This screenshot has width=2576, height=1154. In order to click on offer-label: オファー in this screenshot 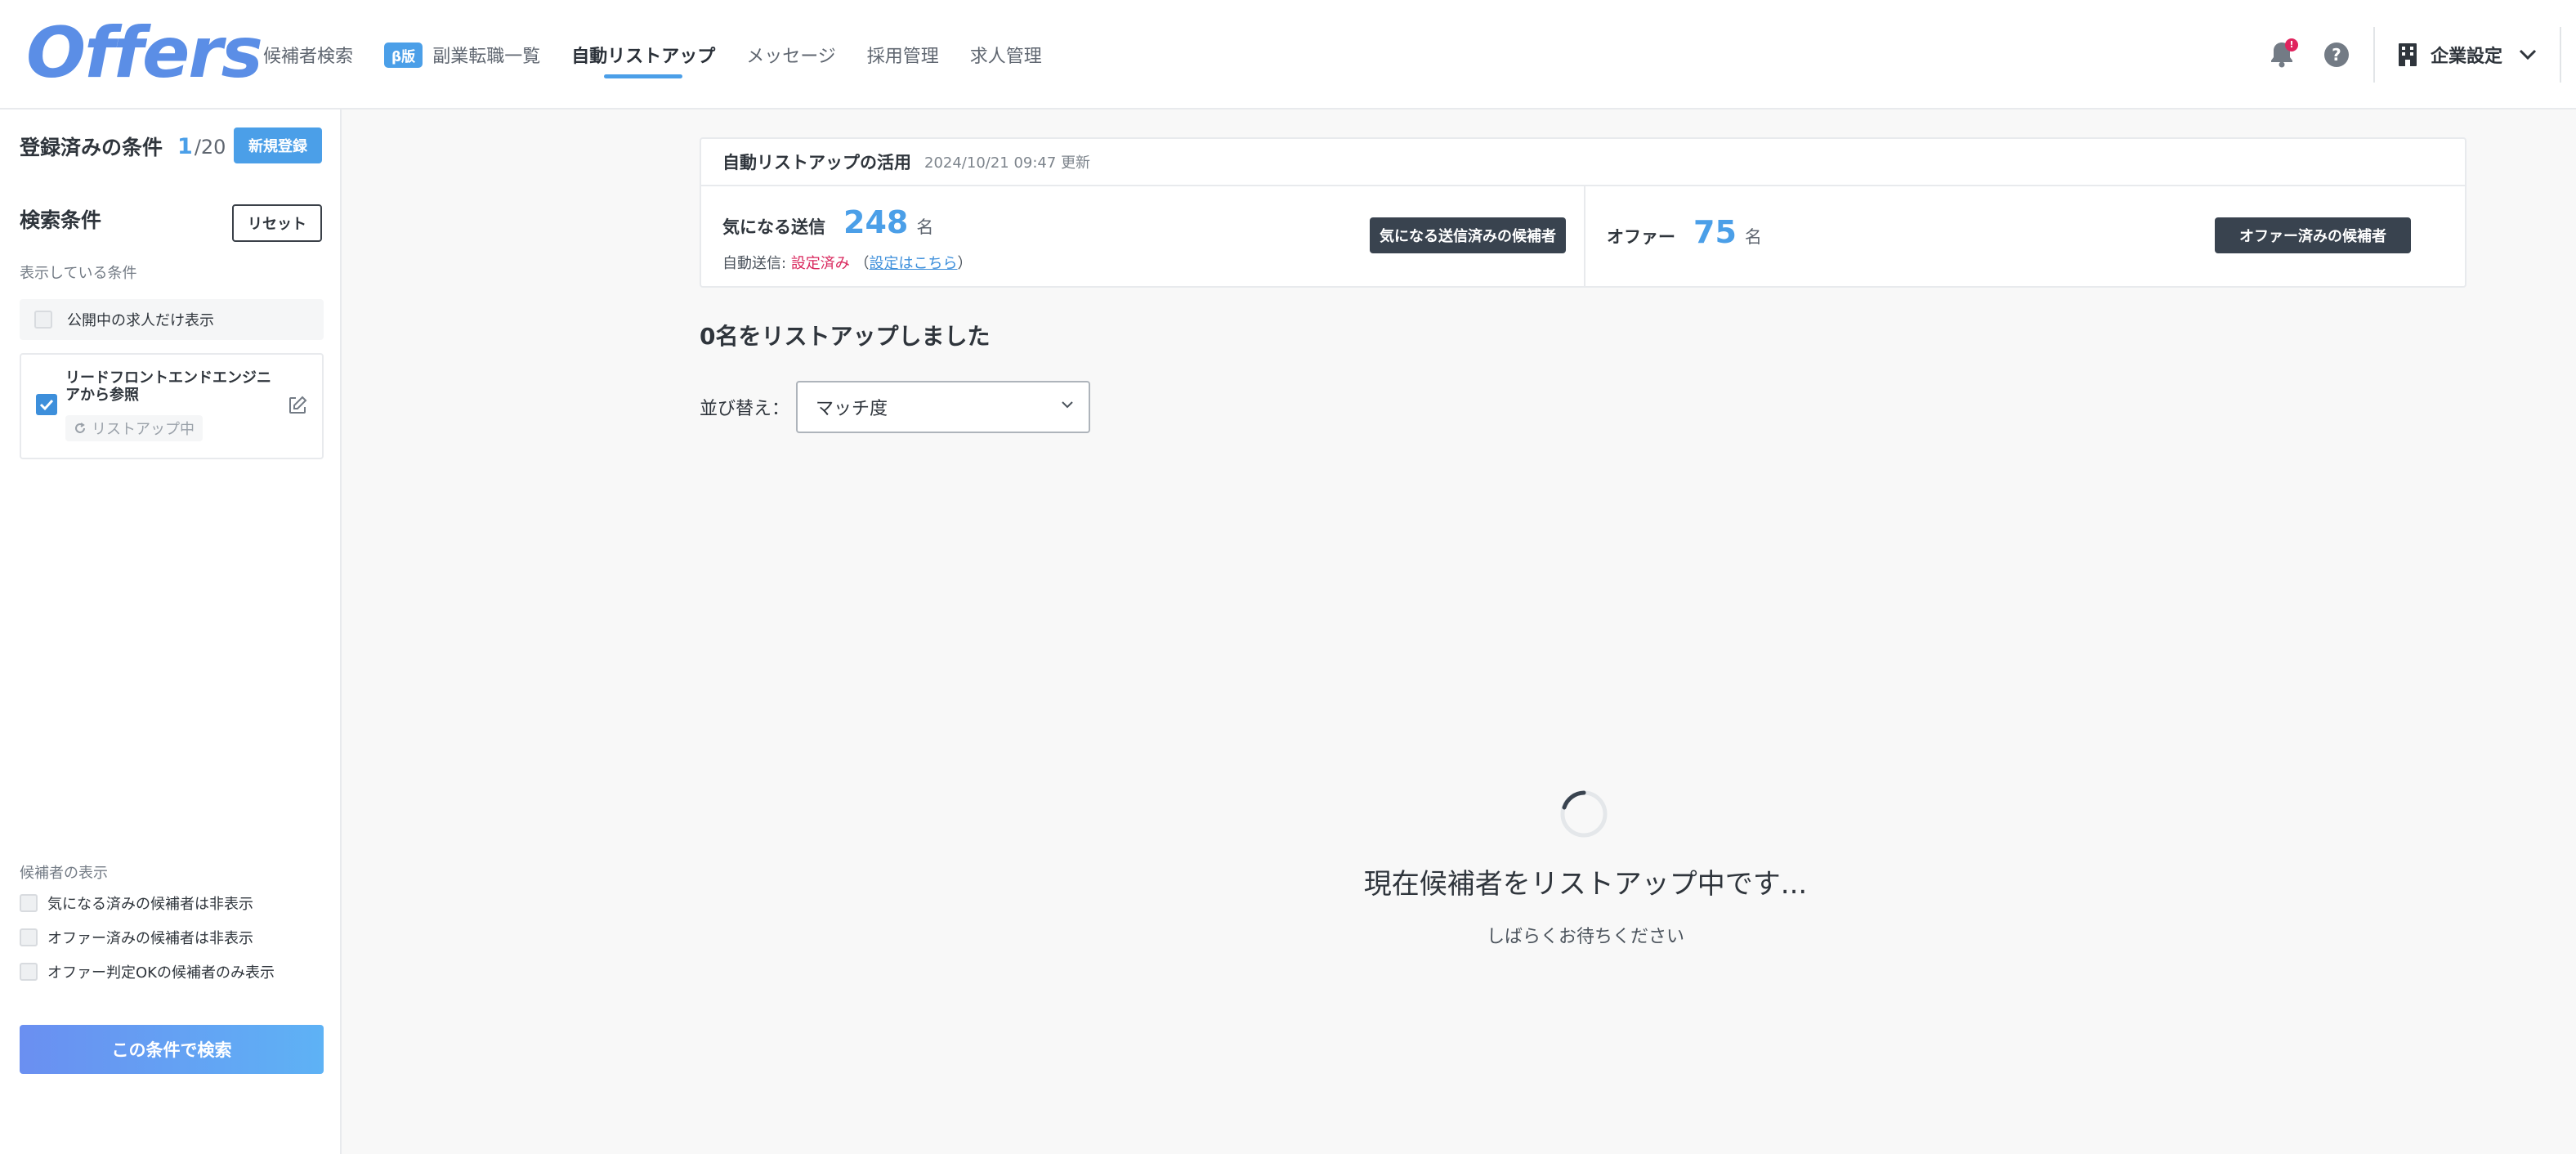, I will do `click(1641, 237)`.